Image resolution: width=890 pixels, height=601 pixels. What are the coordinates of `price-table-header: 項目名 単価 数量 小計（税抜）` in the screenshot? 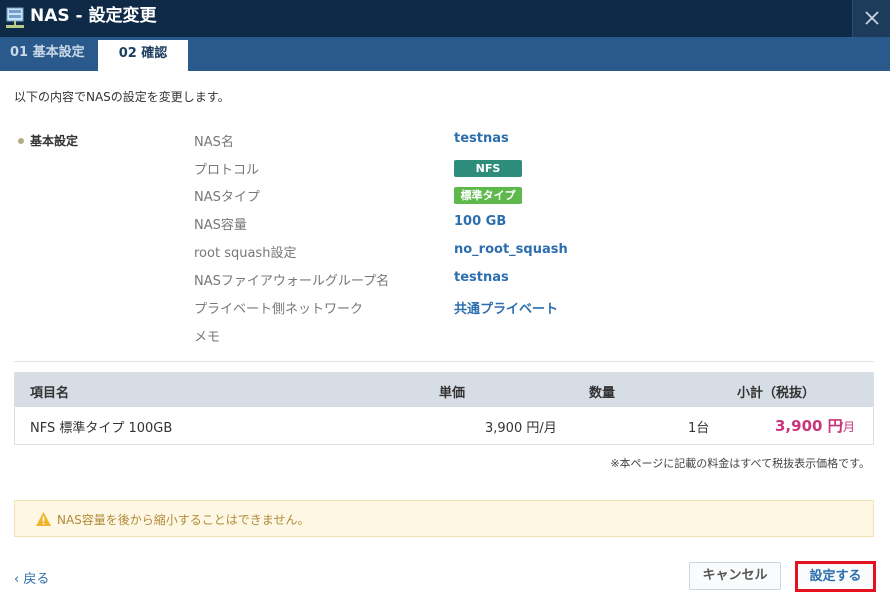 It's located at (444, 390).